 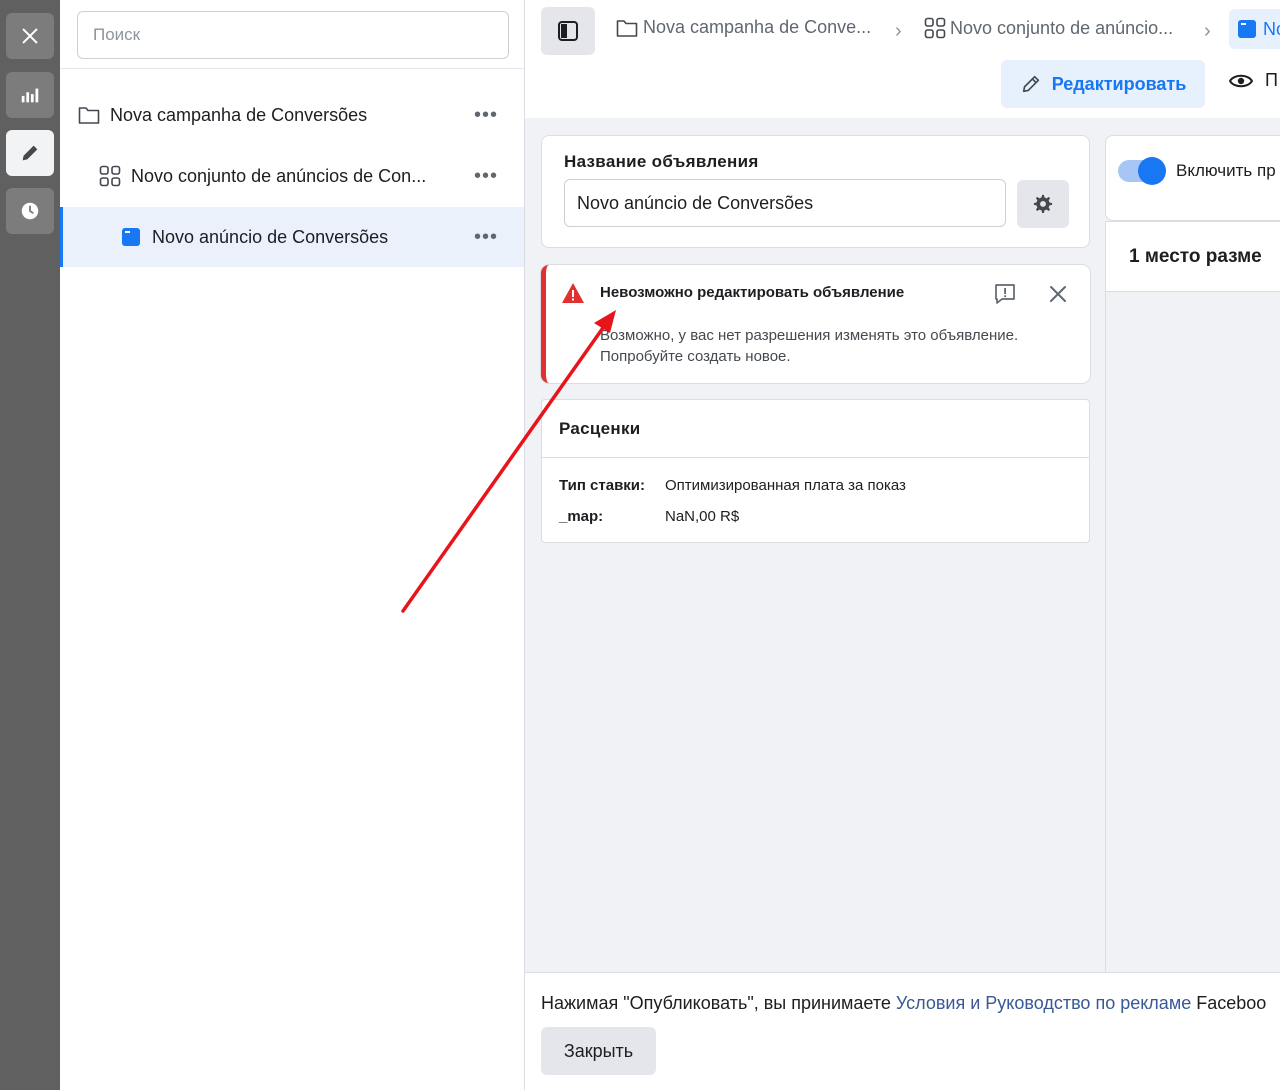 What do you see at coordinates (815, 429) in the screenshot?
I see `pricing-header: Расценки` at bounding box center [815, 429].